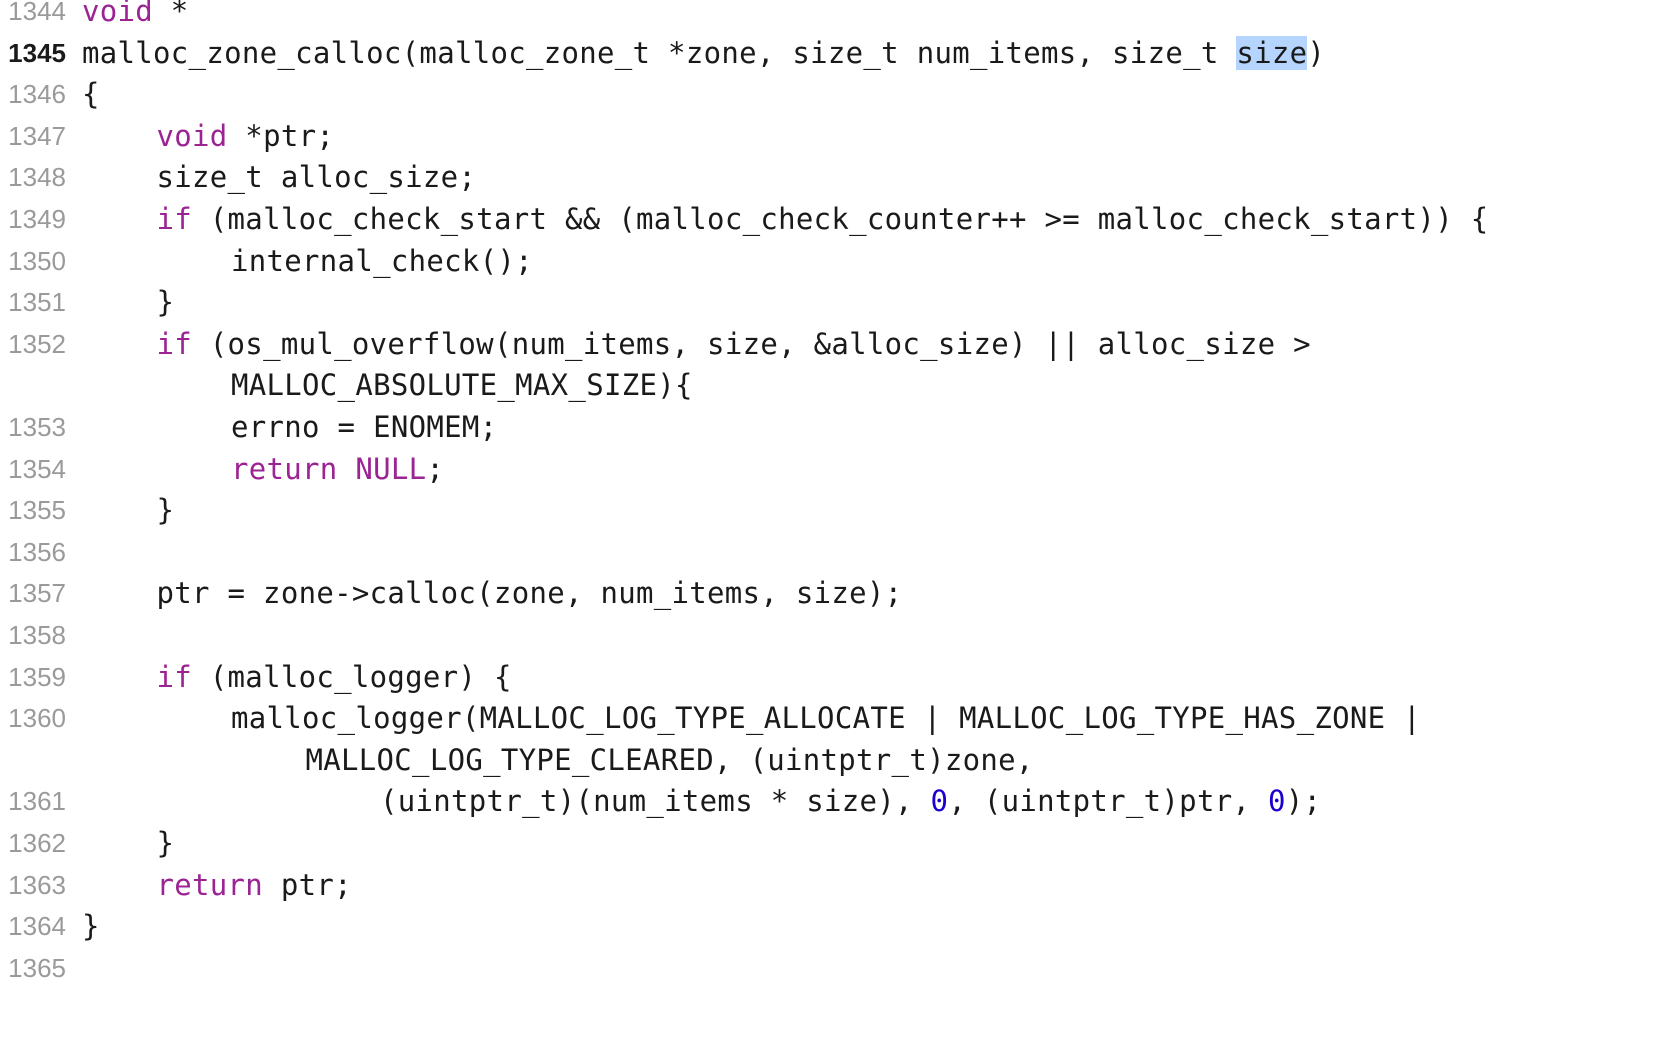 Image resolution: width=1662 pixels, height=1050 pixels. I want to click on code-token: {, so click(91, 94).